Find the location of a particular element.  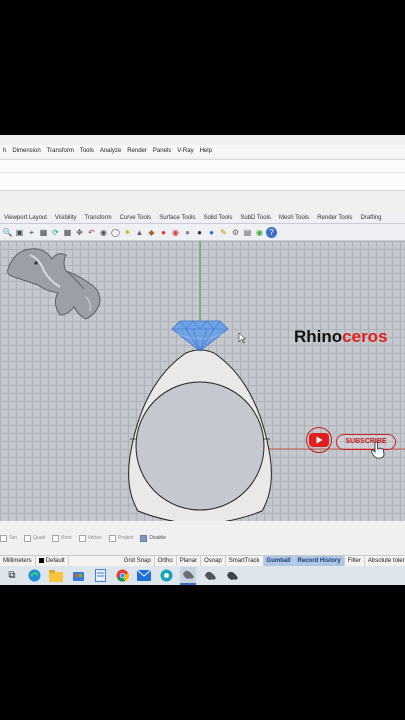

tab-solid-tools: Solid Tools is located at coordinates (217, 218).